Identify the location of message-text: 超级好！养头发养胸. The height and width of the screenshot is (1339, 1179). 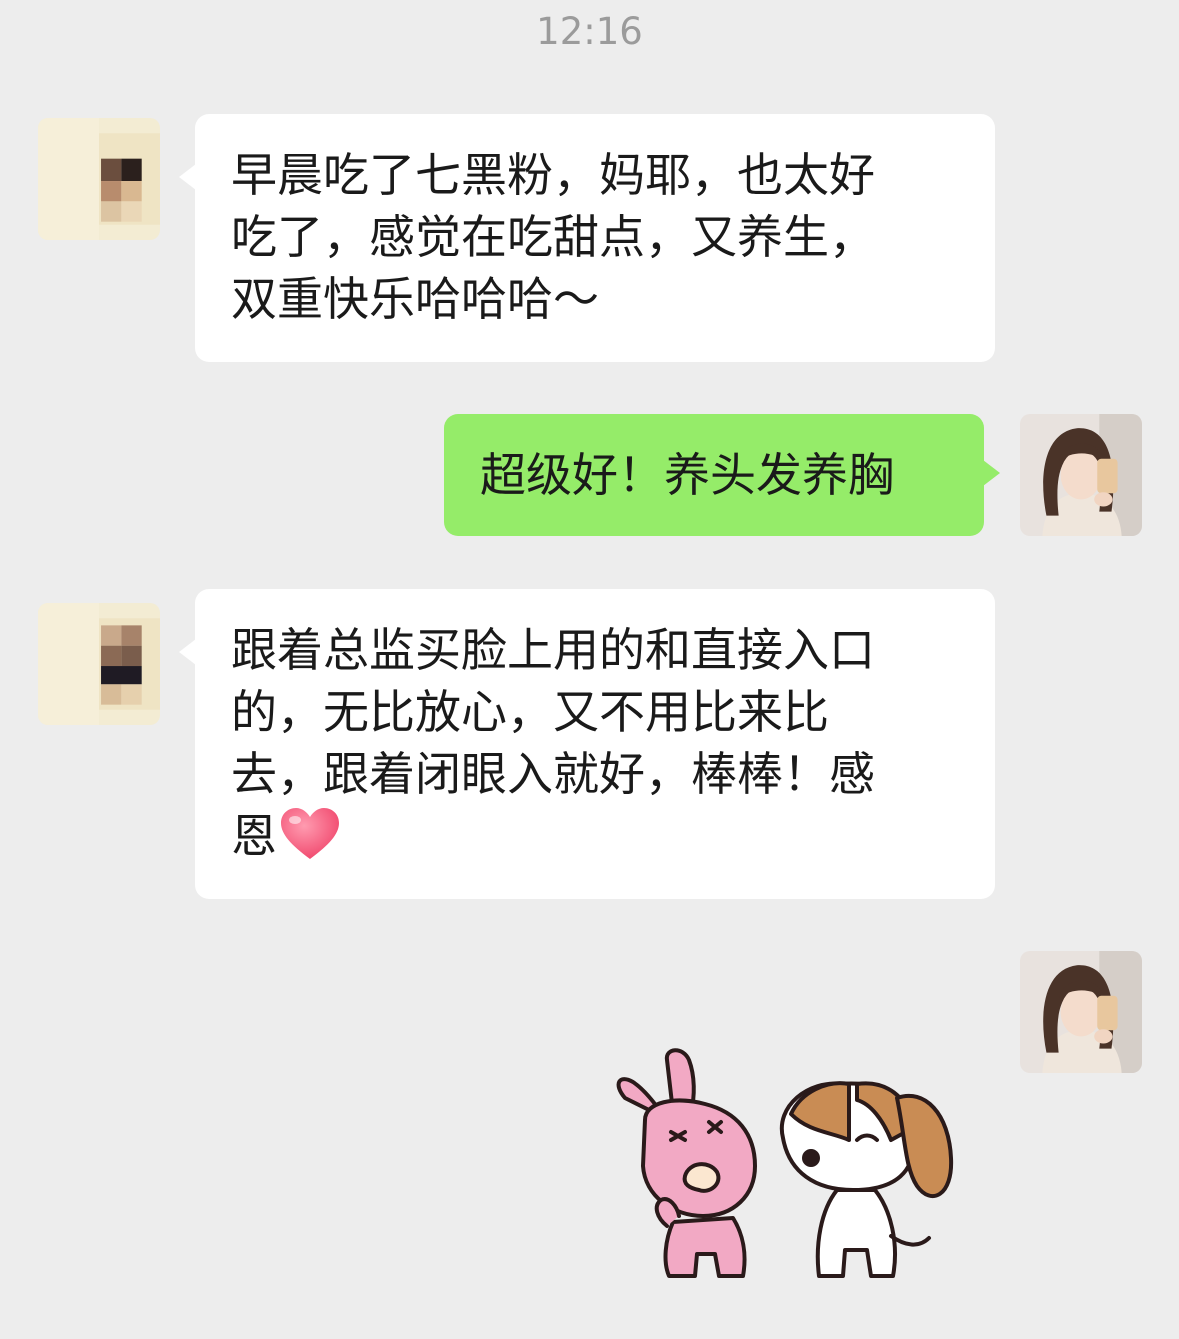
(687, 475).